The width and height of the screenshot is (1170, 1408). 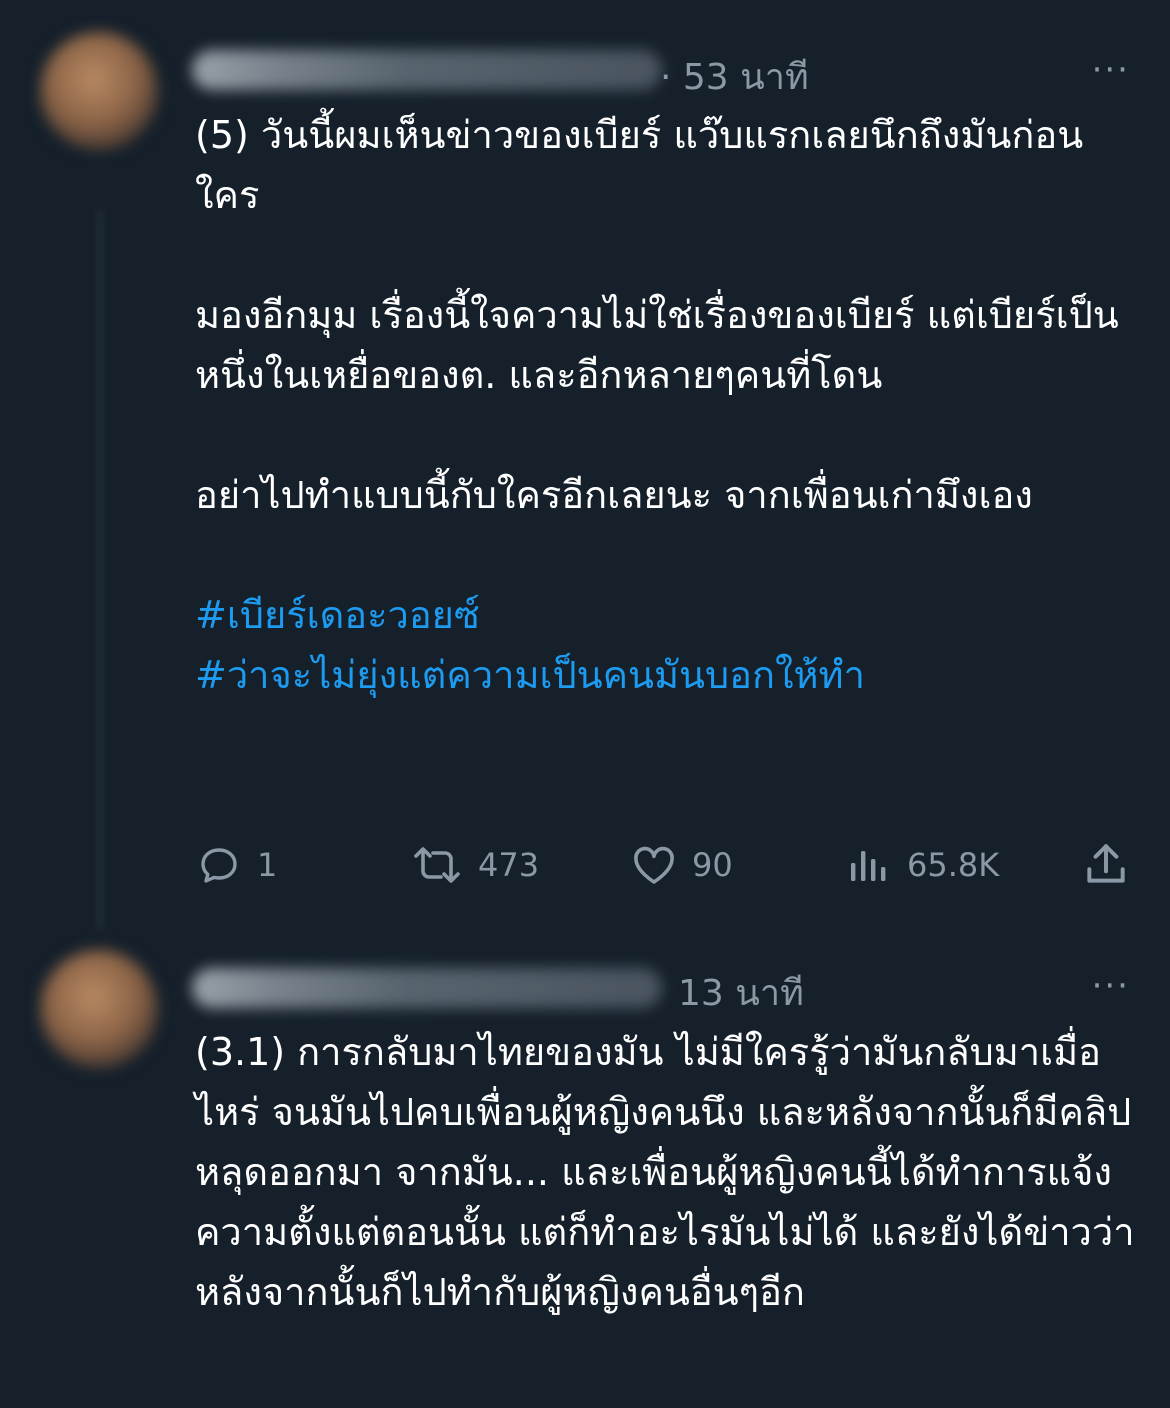 What do you see at coordinates (437, 865) in the screenshot?
I see `retweet-icon` at bounding box center [437, 865].